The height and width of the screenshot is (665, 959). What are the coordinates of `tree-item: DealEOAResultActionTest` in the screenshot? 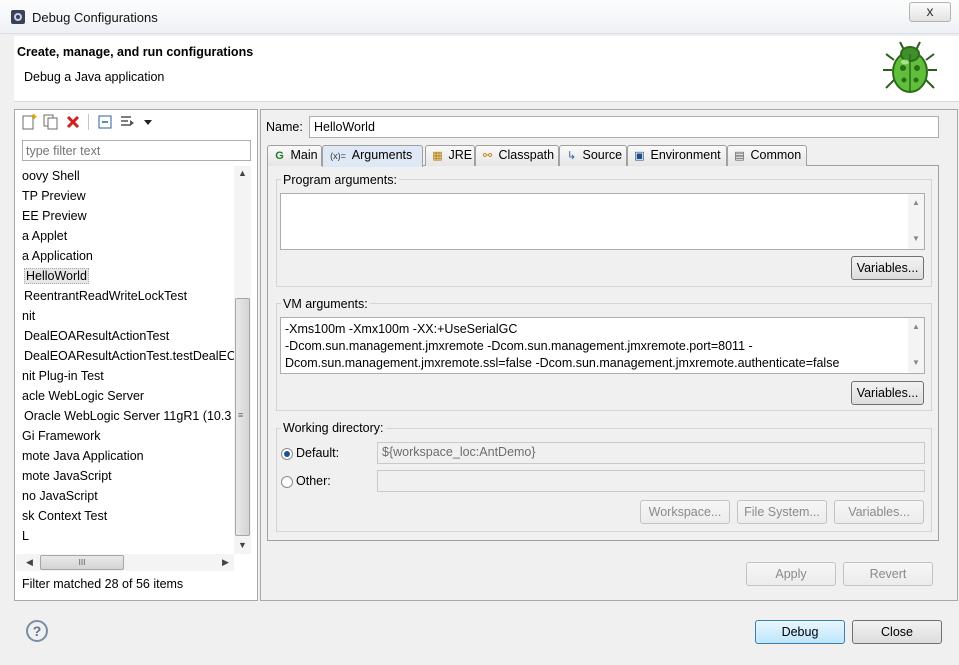 It's located at (125, 336).